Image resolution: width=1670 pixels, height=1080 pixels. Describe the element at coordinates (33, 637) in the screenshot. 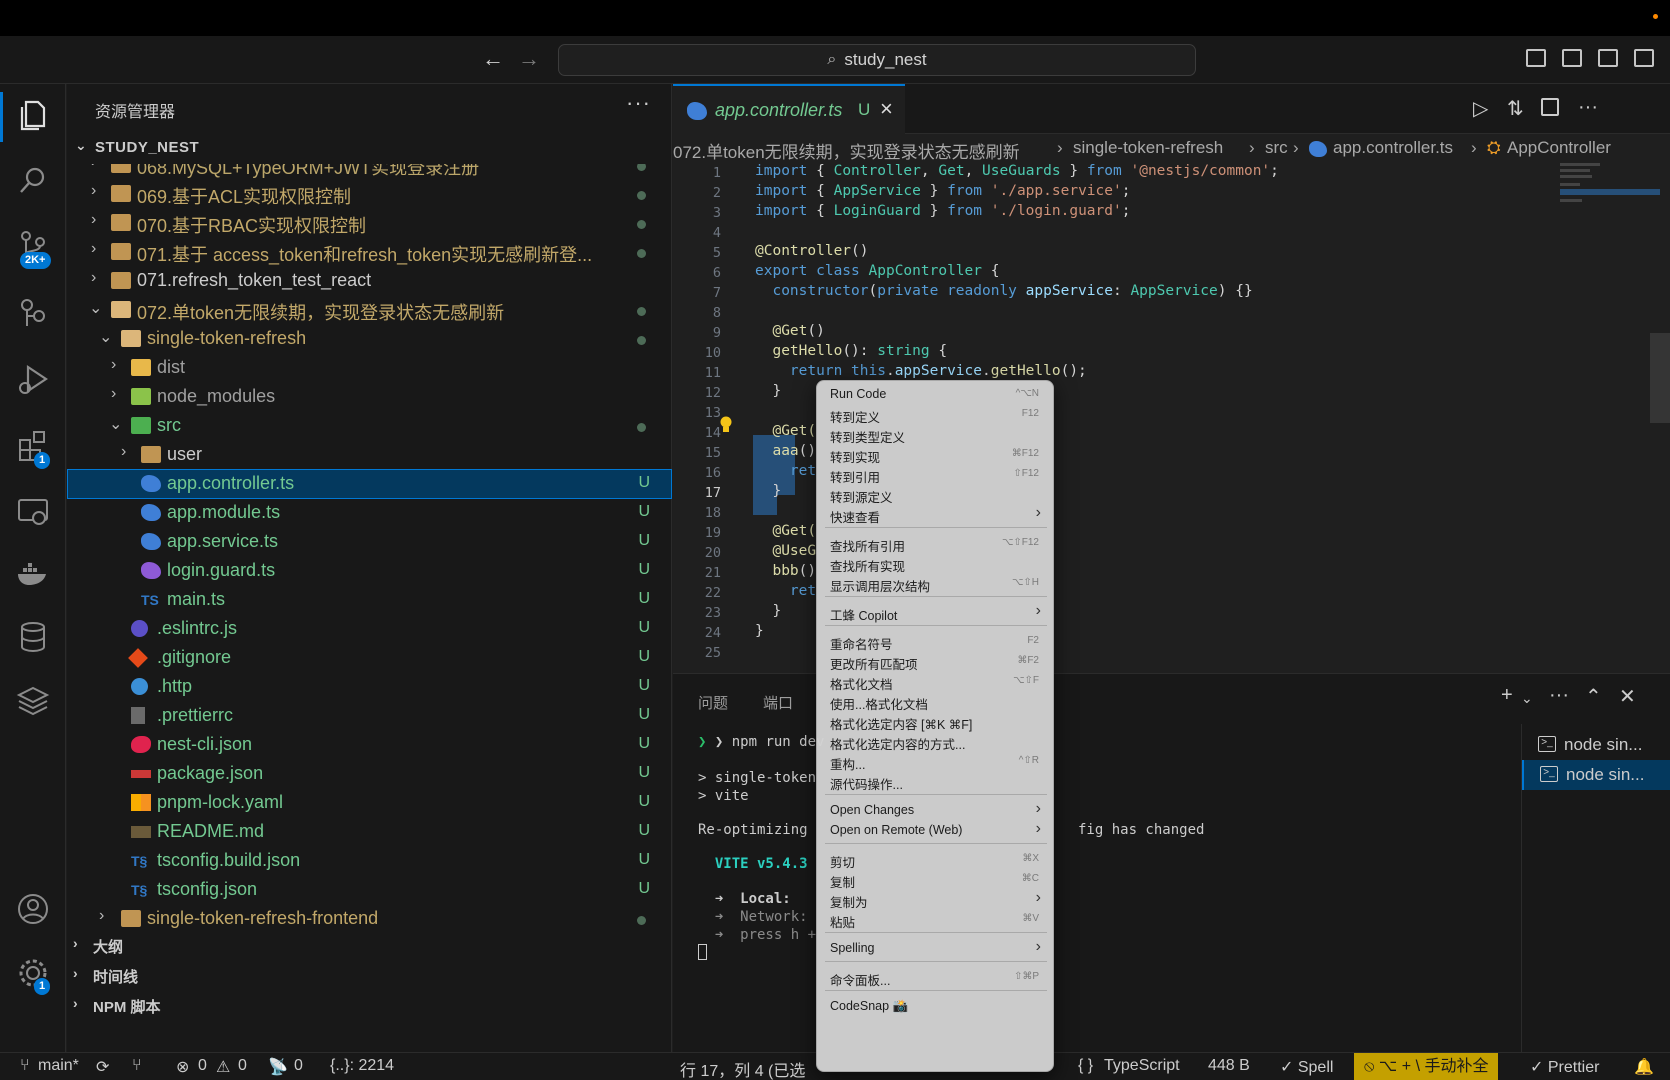

I see `database-icon` at that location.